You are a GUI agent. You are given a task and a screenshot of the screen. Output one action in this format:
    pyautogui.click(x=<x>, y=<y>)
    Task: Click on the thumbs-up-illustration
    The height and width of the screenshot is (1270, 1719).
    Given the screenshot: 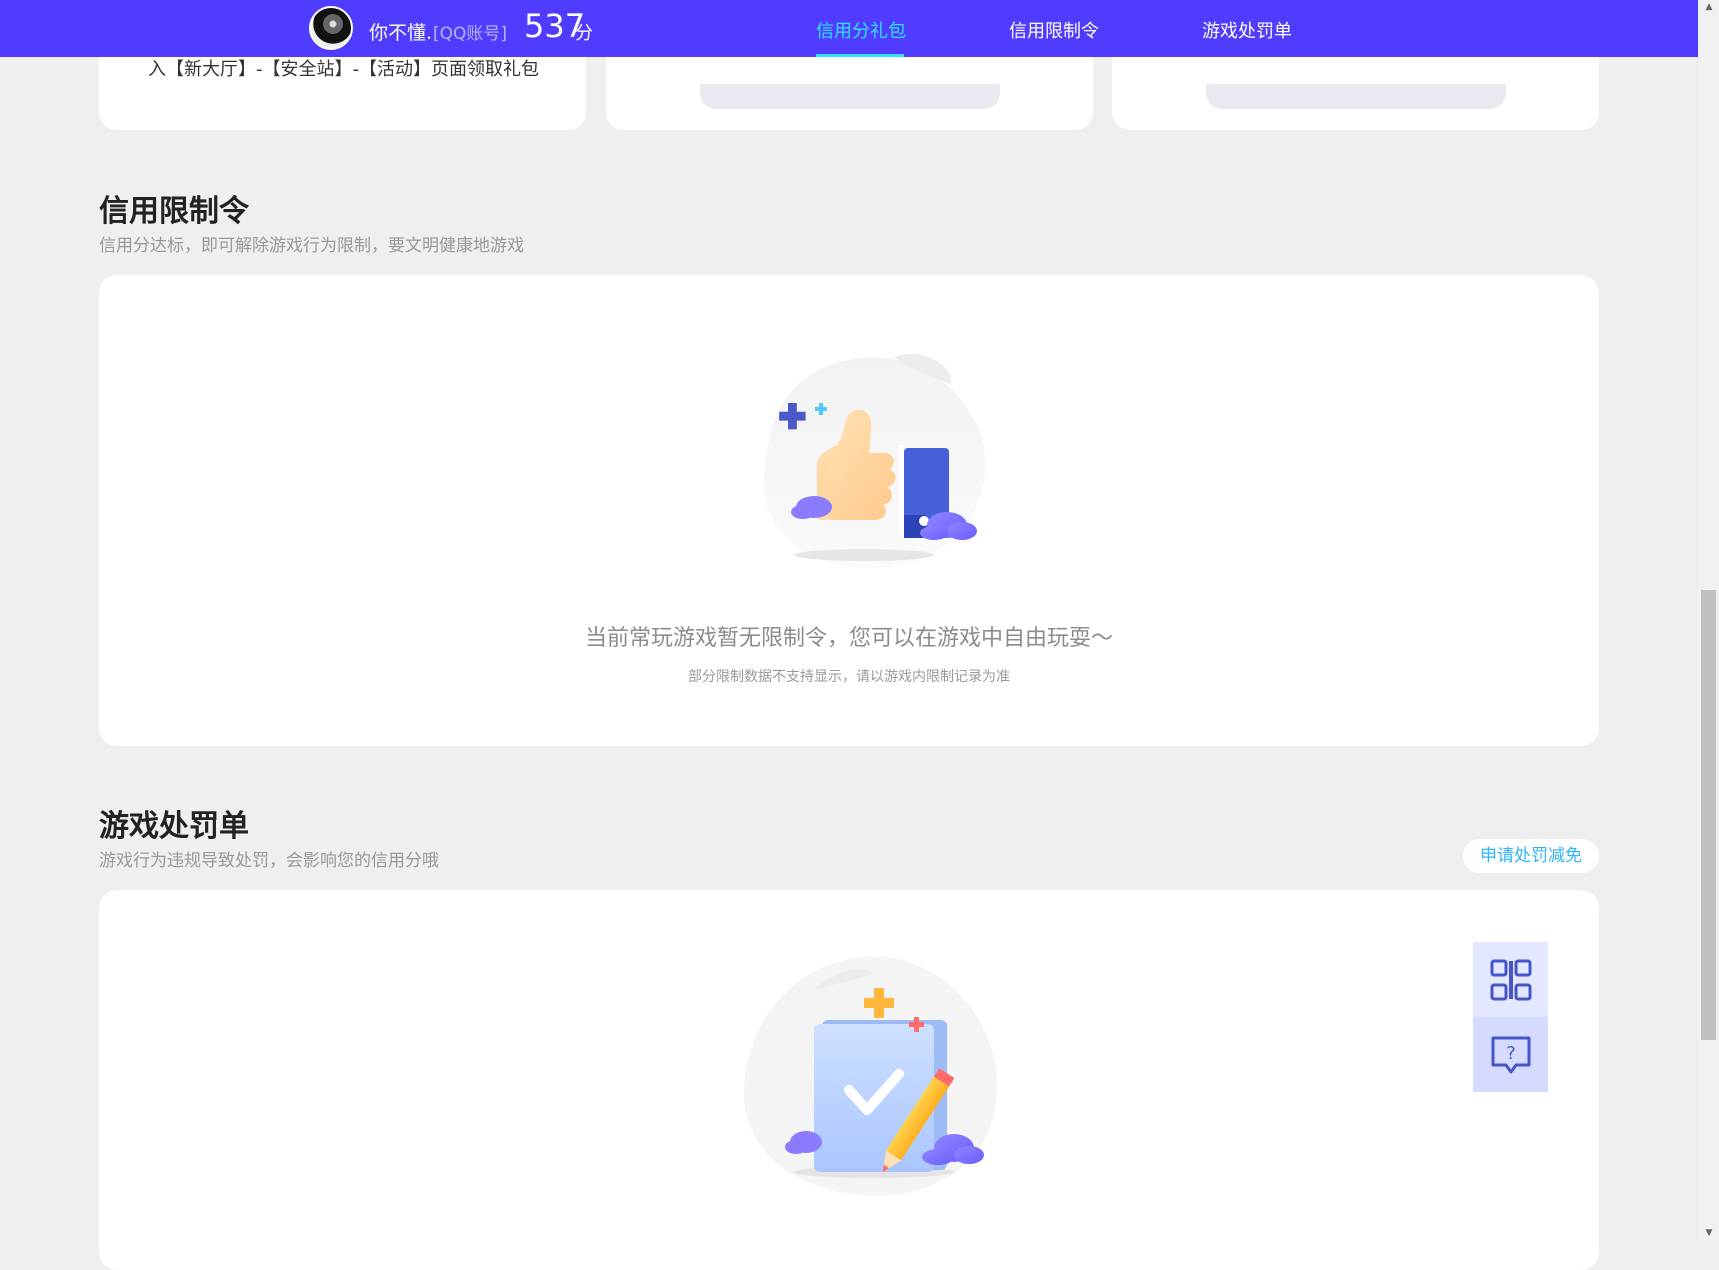 What is the action you would take?
    pyautogui.click(x=874, y=461)
    